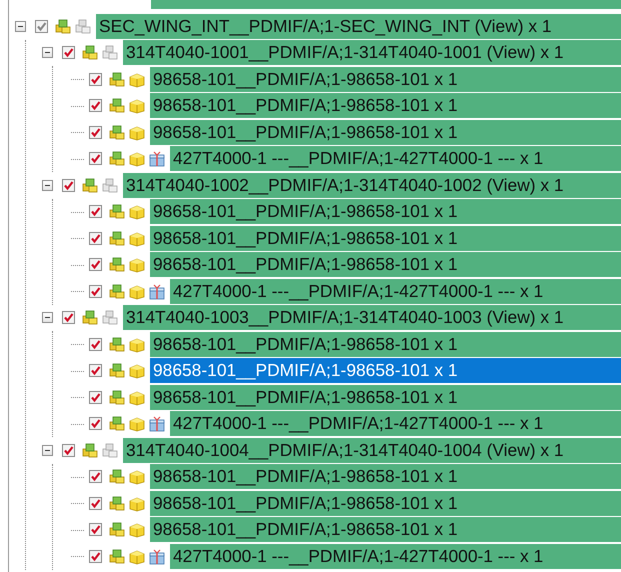 The image size is (621, 572). What do you see at coordinates (372, 450) in the screenshot?
I see `tree-item: 314T4040-1004__PDMIF/A;1-314T4040-1004 (View) x 1` at bounding box center [372, 450].